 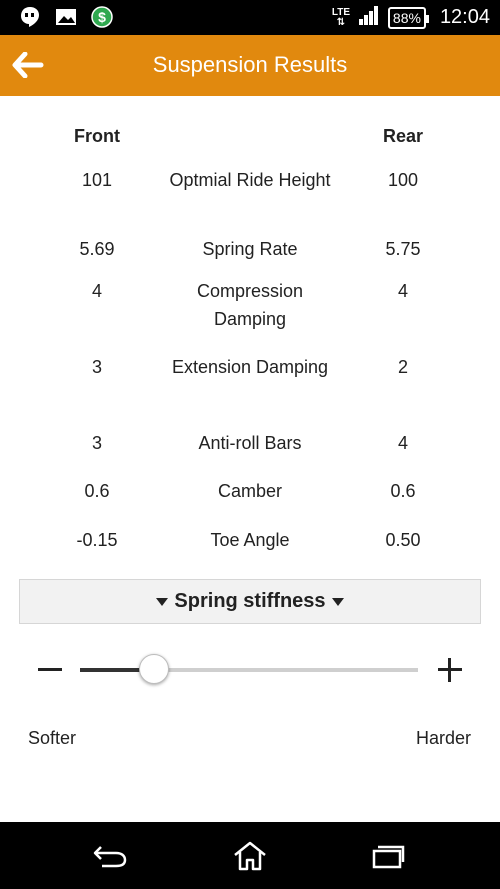 I want to click on lte-icon: LTE ⇅, so click(x=341, y=17).